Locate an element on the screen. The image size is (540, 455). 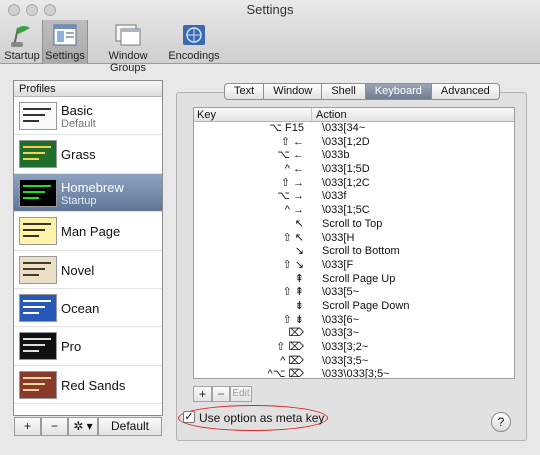
table-row: ⌦ \033[3~ is located at coordinates (354, 334).